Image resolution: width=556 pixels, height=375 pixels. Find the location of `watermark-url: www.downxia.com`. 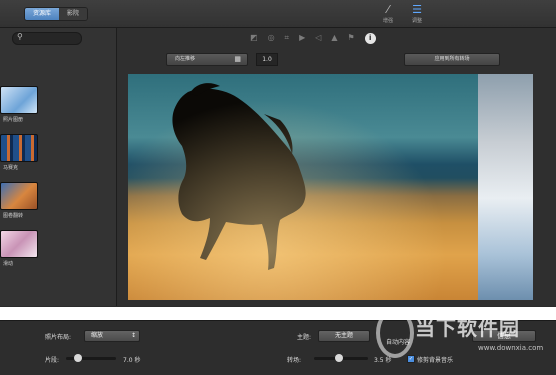

watermark-url: www.downxia.com is located at coordinates (511, 348).